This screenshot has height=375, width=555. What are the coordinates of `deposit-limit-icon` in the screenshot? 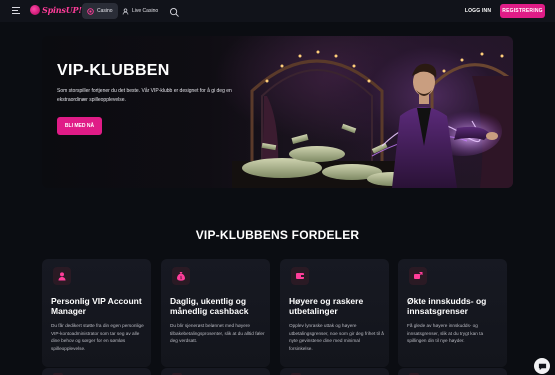 It's located at (418, 276).